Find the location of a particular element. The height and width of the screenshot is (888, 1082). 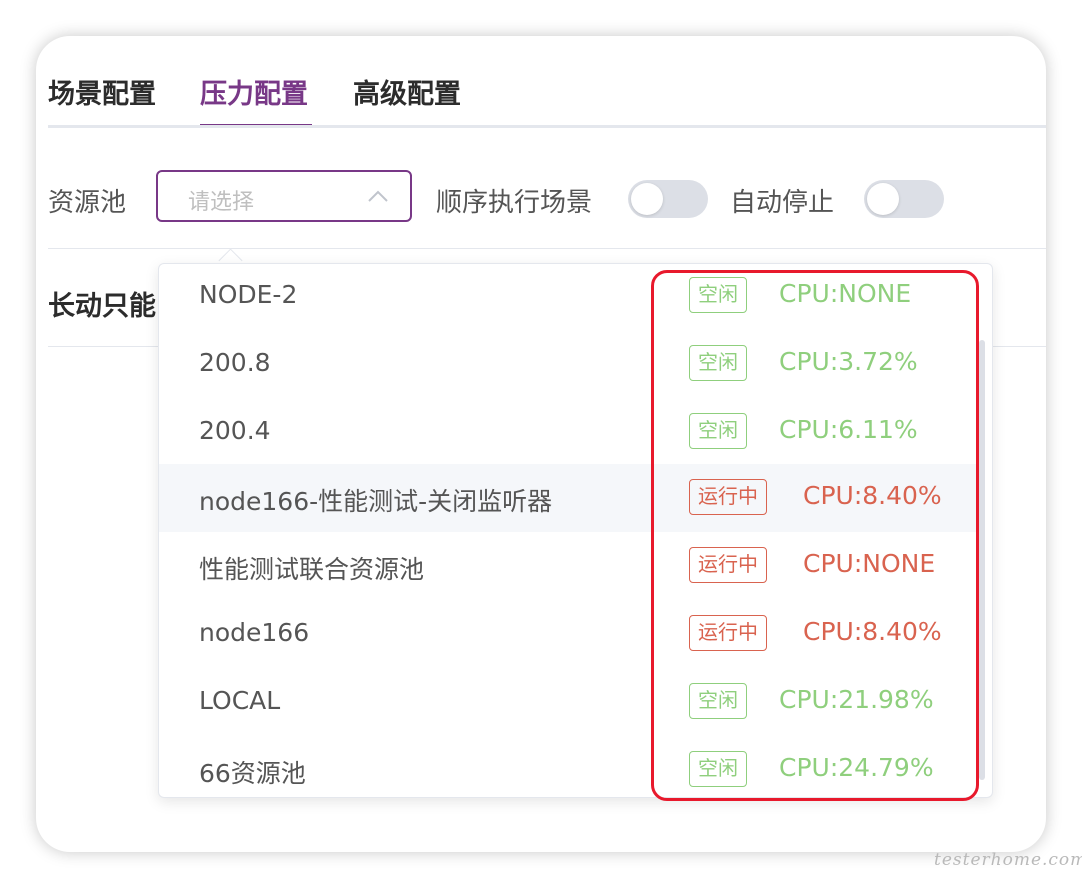

tab-scene-config: 场景配置 is located at coordinates (102, 91).